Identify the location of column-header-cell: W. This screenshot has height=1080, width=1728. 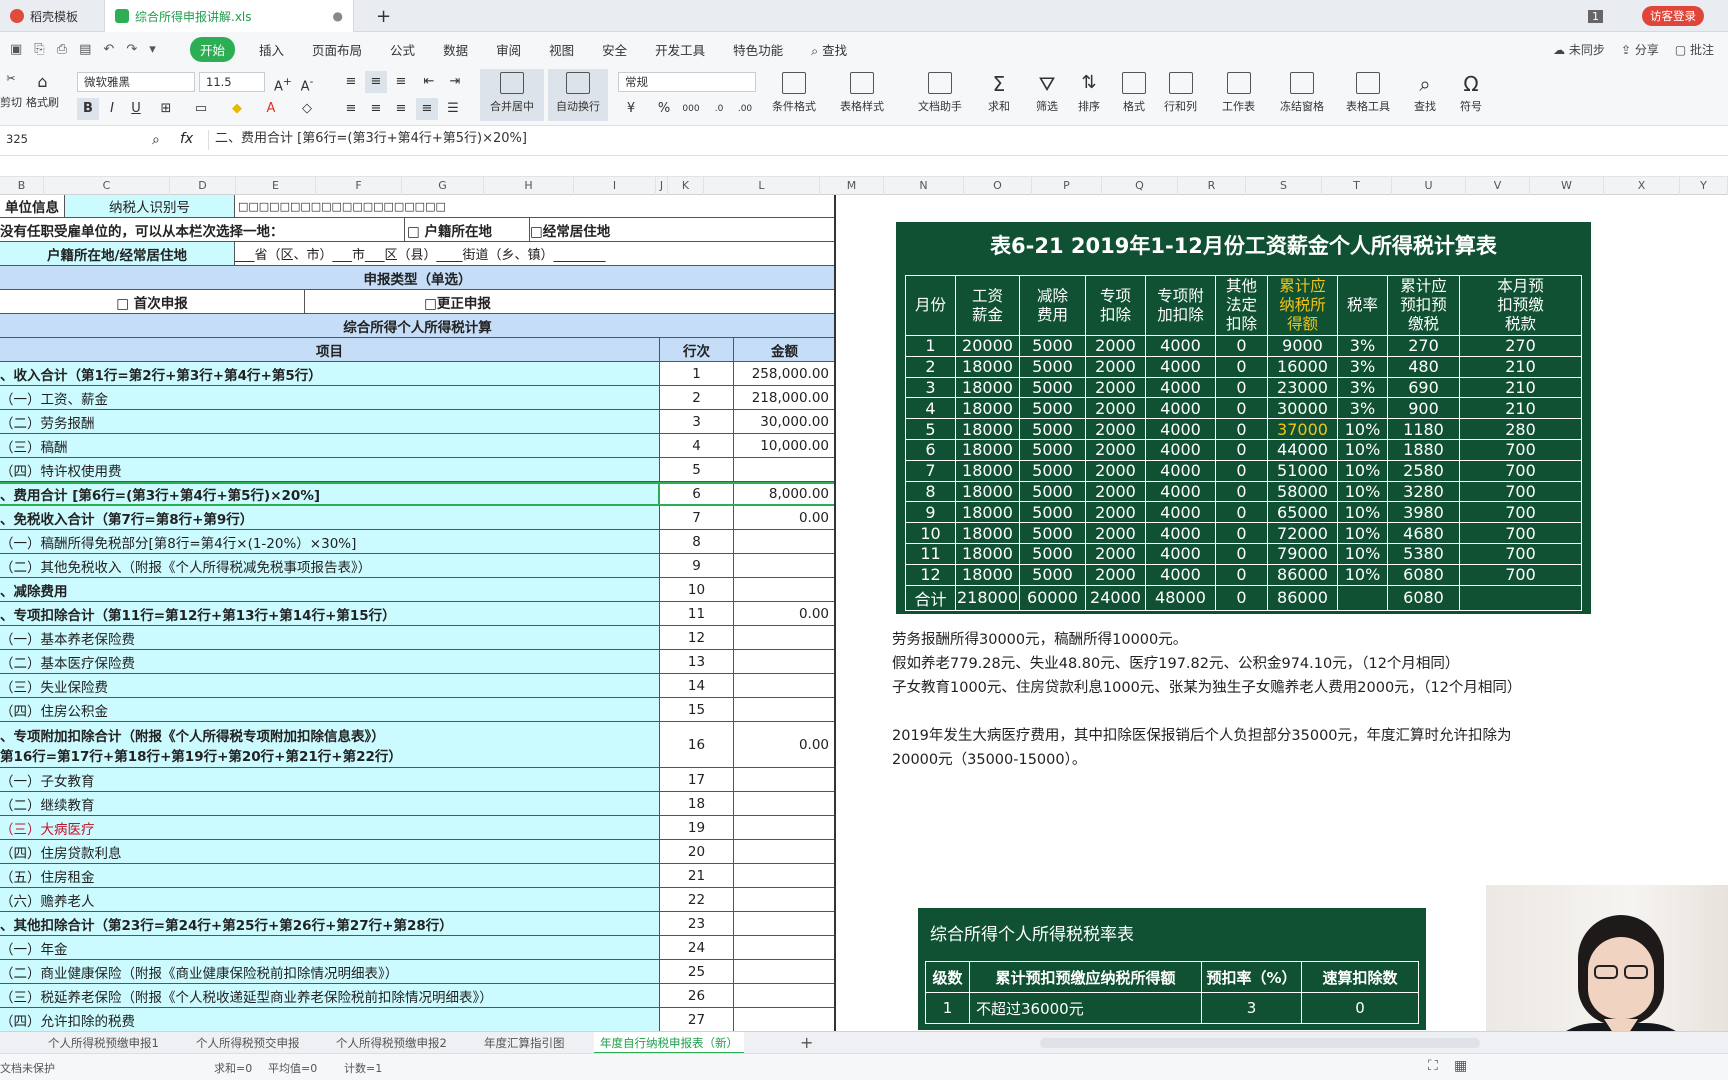
(1567, 186).